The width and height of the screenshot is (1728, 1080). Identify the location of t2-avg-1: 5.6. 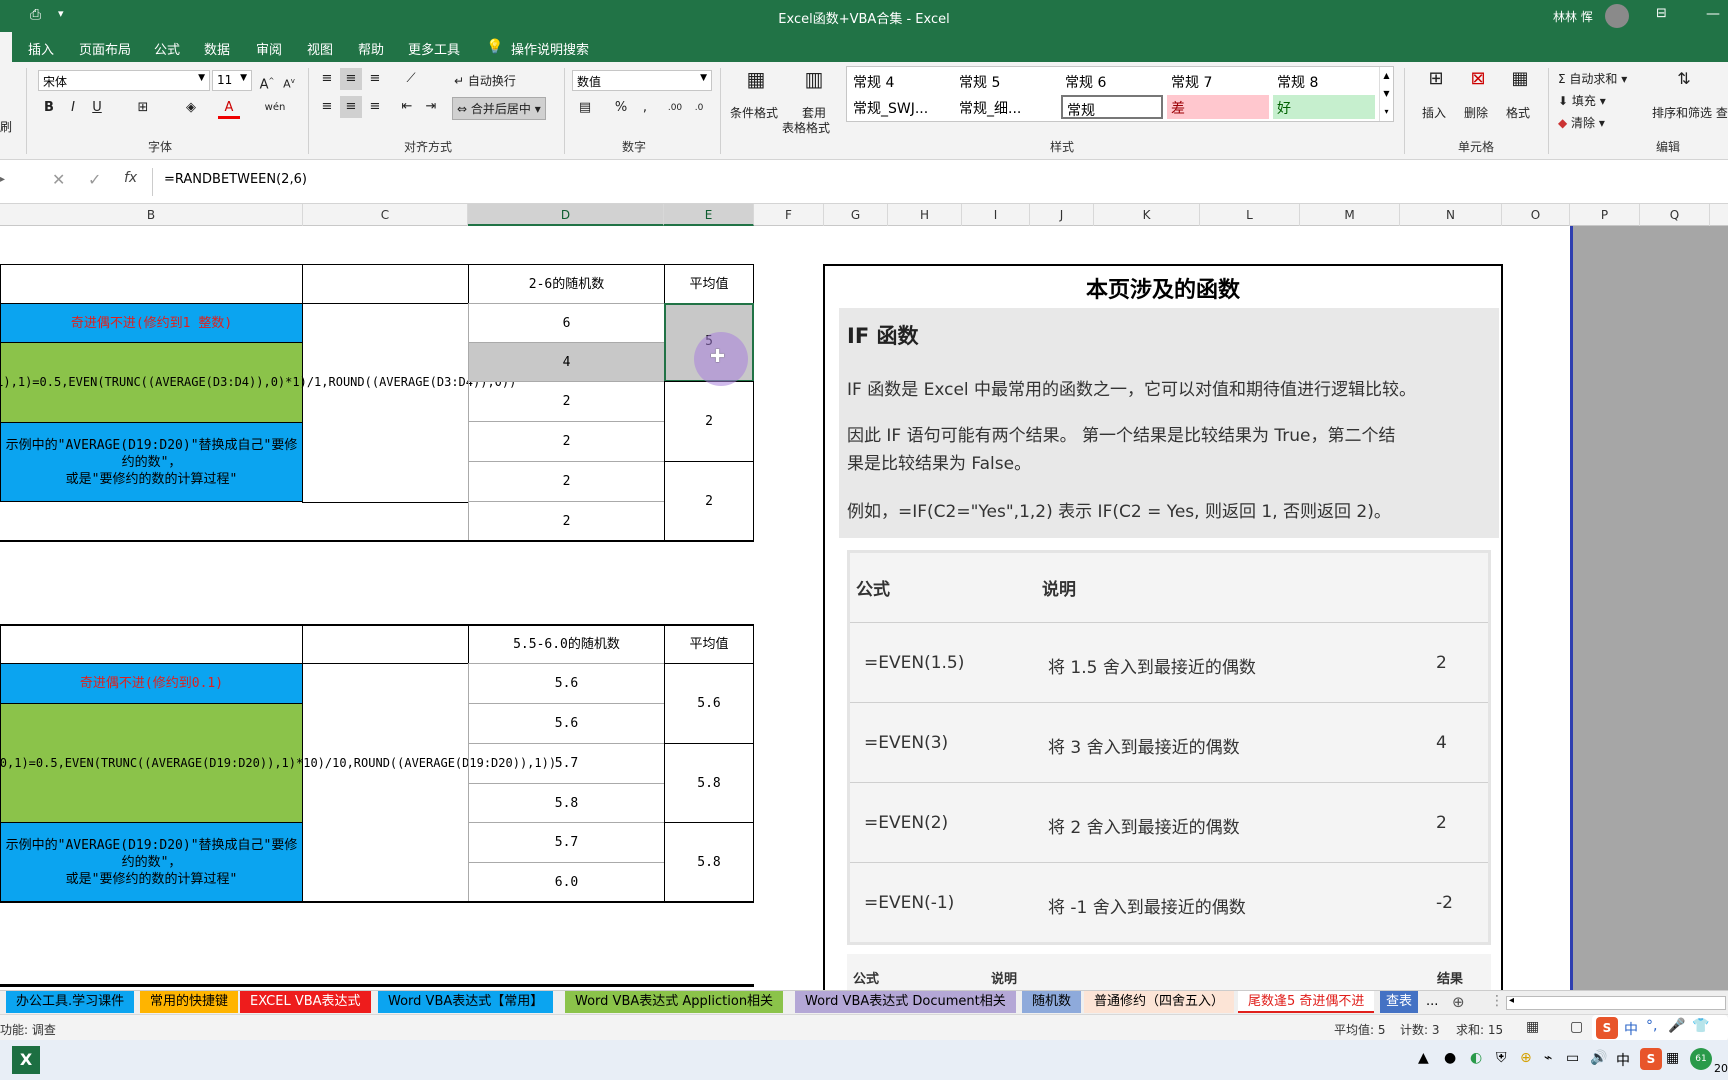
(709, 703).